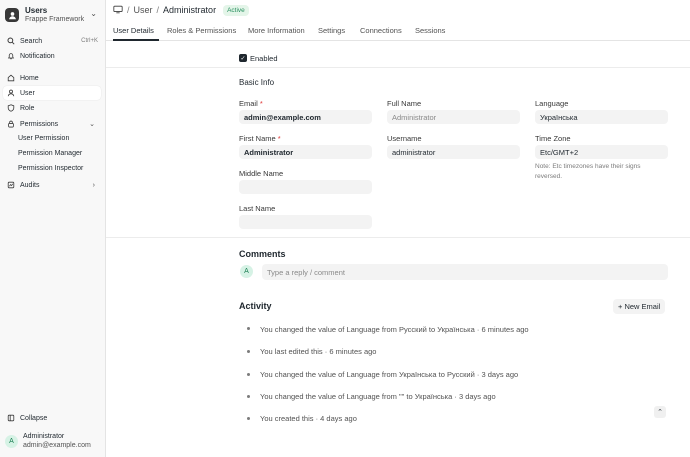 The image size is (690, 457). I want to click on user-icon, so click(10, 93).